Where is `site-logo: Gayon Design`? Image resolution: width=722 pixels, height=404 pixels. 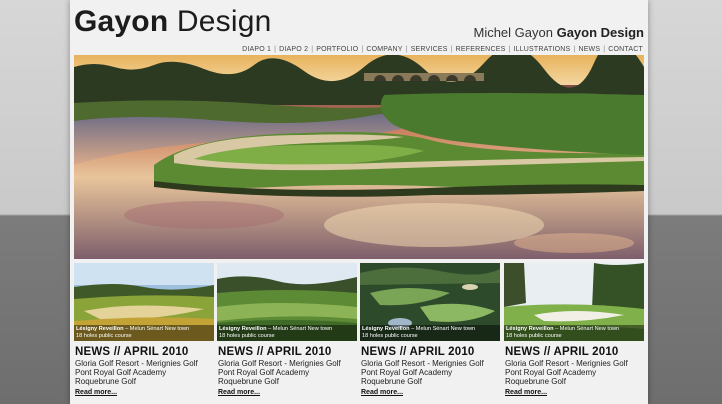 site-logo: Gayon Design is located at coordinates (172, 22).